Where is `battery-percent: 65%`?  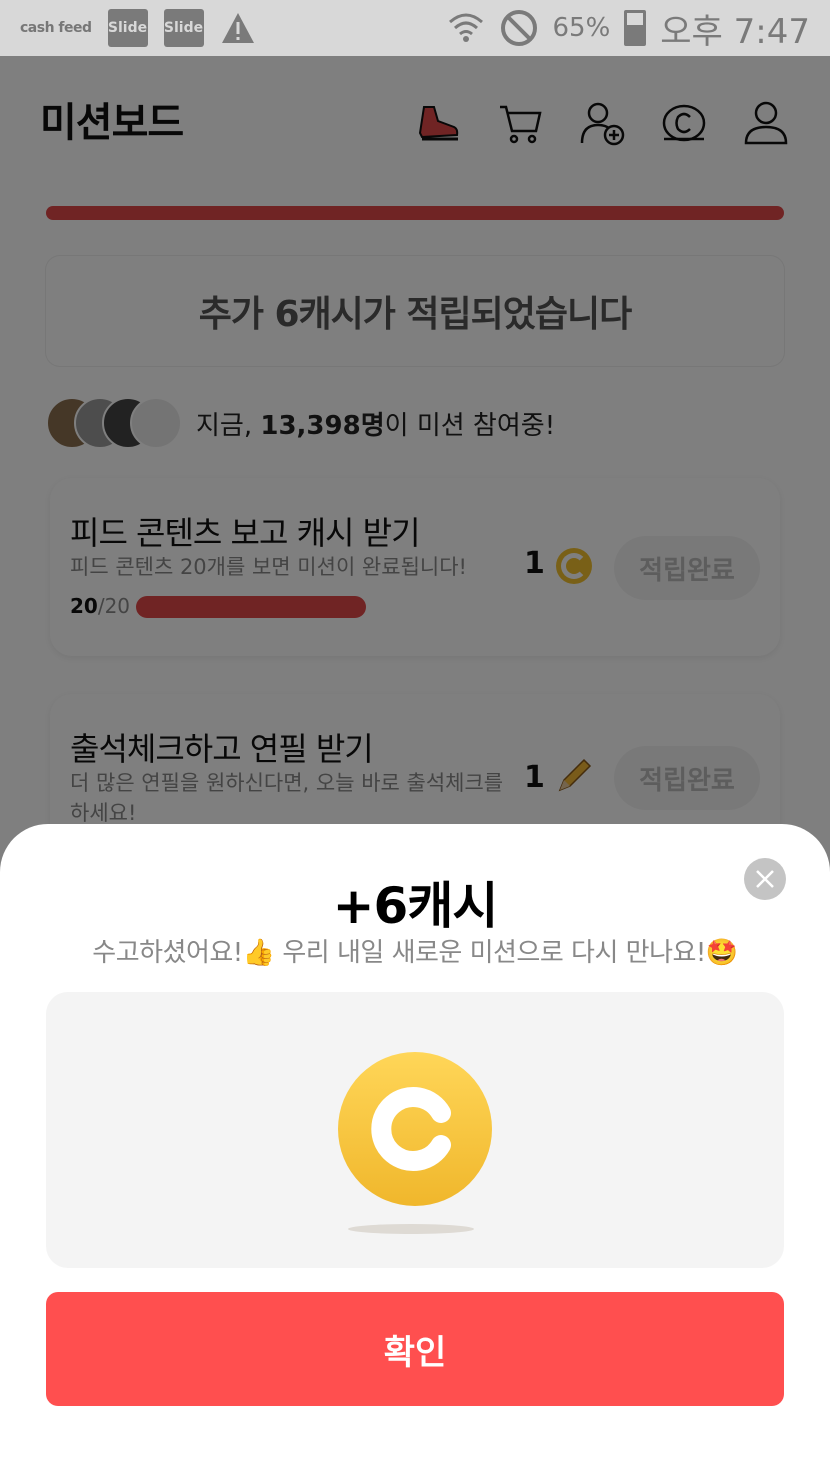
battery-percent: 65% is located at coordinates (581, 28).